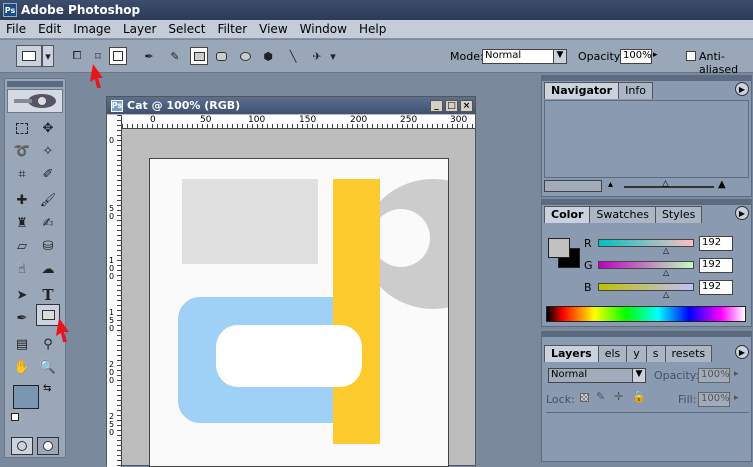  I want to click on crop-tool-icon: ⌗, so click(22, 174).